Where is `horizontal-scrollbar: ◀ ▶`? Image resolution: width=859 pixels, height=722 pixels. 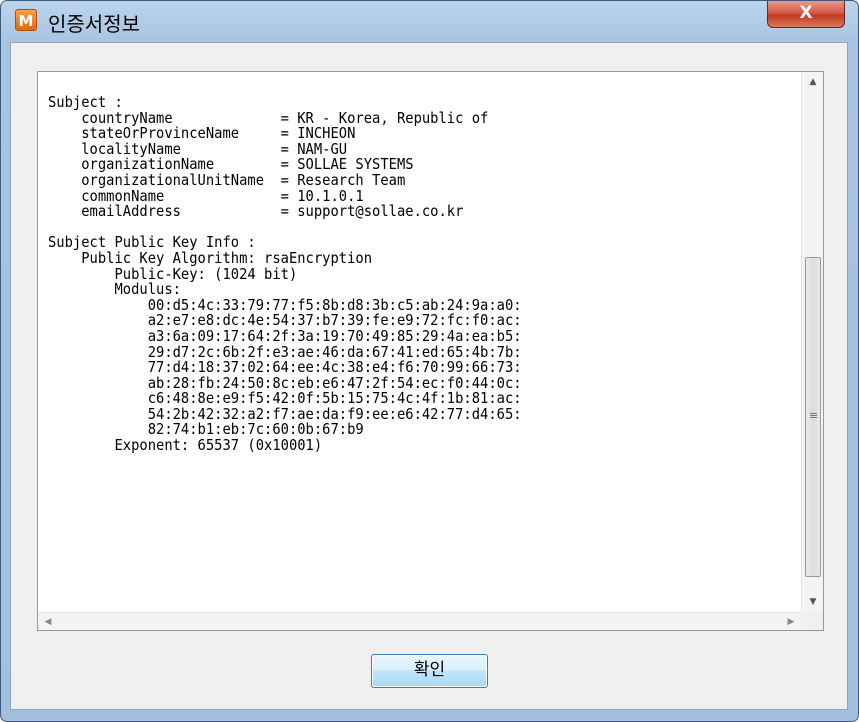 horizontal-scrollbar: ◀ ▶ is located at coordinates (419, 621).